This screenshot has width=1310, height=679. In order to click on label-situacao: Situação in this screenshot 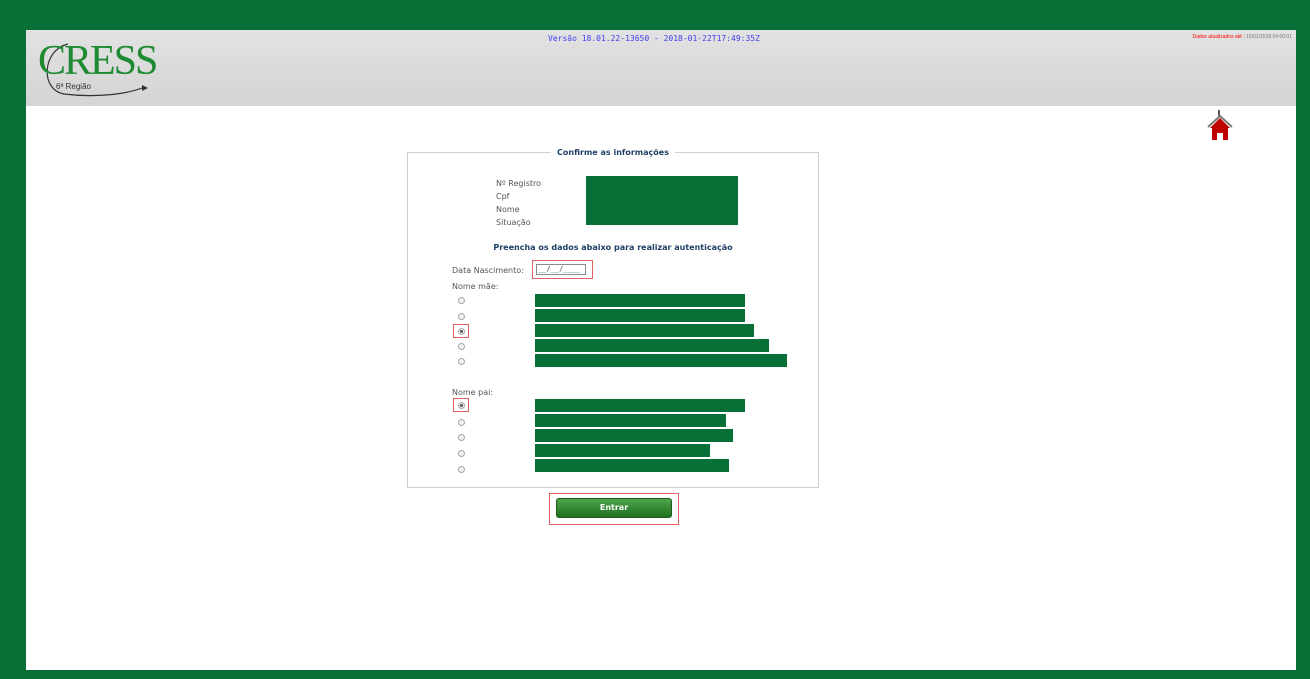, I will do `click(513, 222)`.